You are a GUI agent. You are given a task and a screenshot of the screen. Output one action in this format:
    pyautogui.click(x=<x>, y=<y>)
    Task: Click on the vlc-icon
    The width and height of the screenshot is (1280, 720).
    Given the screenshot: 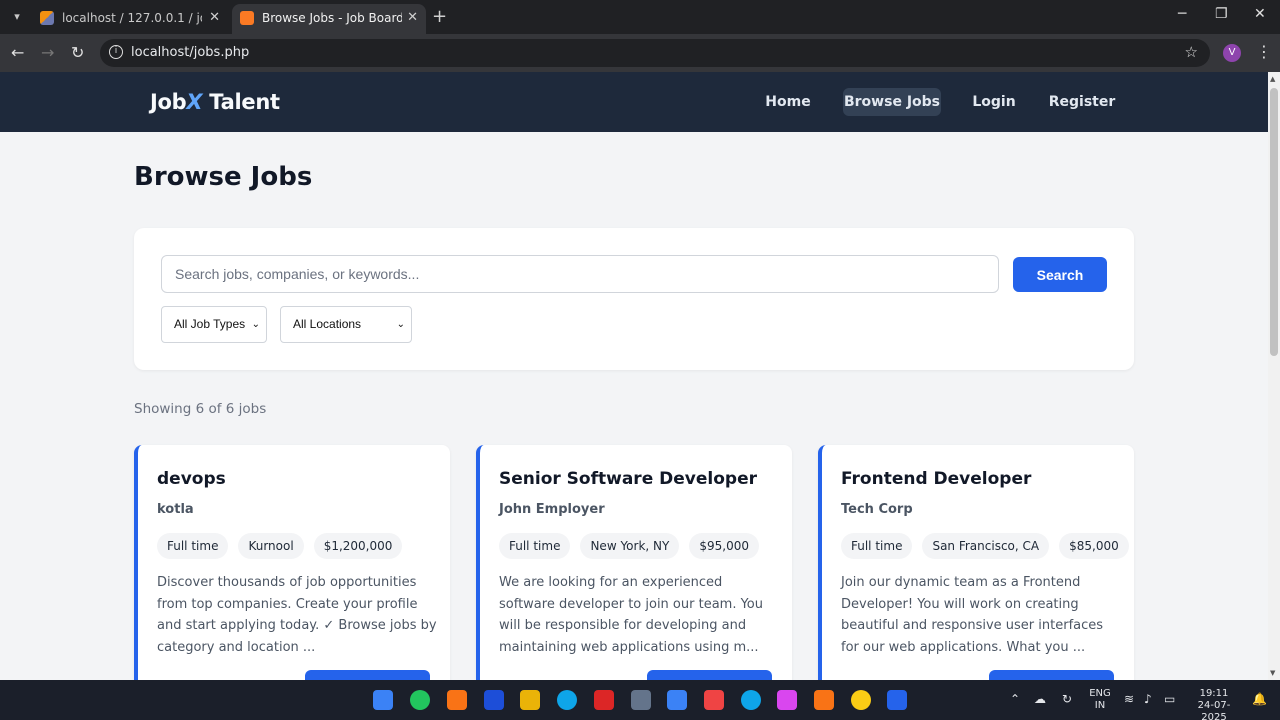 What is the action you would take?
    pyautogui.click(x=457, y=700)
    